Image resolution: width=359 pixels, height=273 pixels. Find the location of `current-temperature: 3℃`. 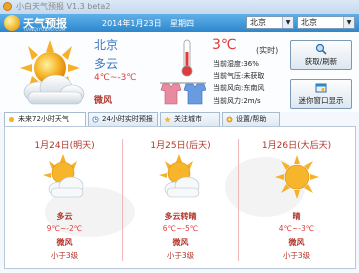

current-temperature: 3℃ is located at coordinates (224, 45).